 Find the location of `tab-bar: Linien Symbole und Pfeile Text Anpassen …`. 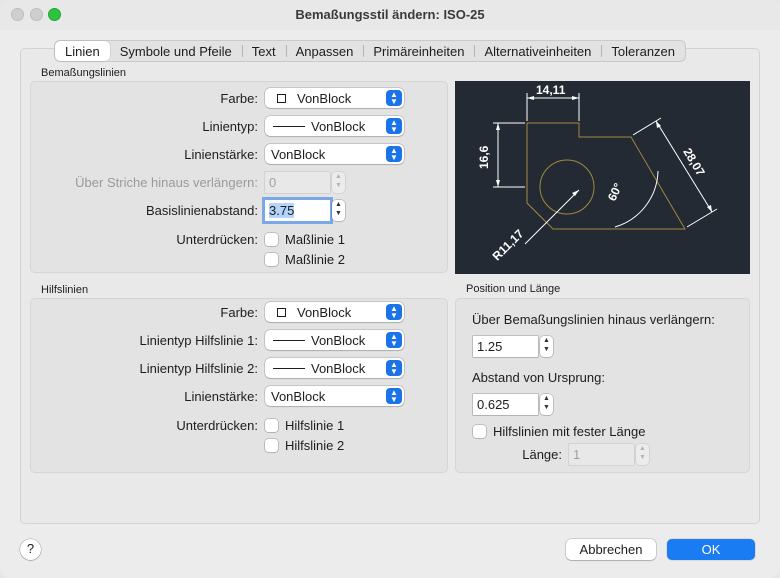

tab-bar: Linien Symbole und Pfeile Text Anpassen … is located at coordinates (370, 51).